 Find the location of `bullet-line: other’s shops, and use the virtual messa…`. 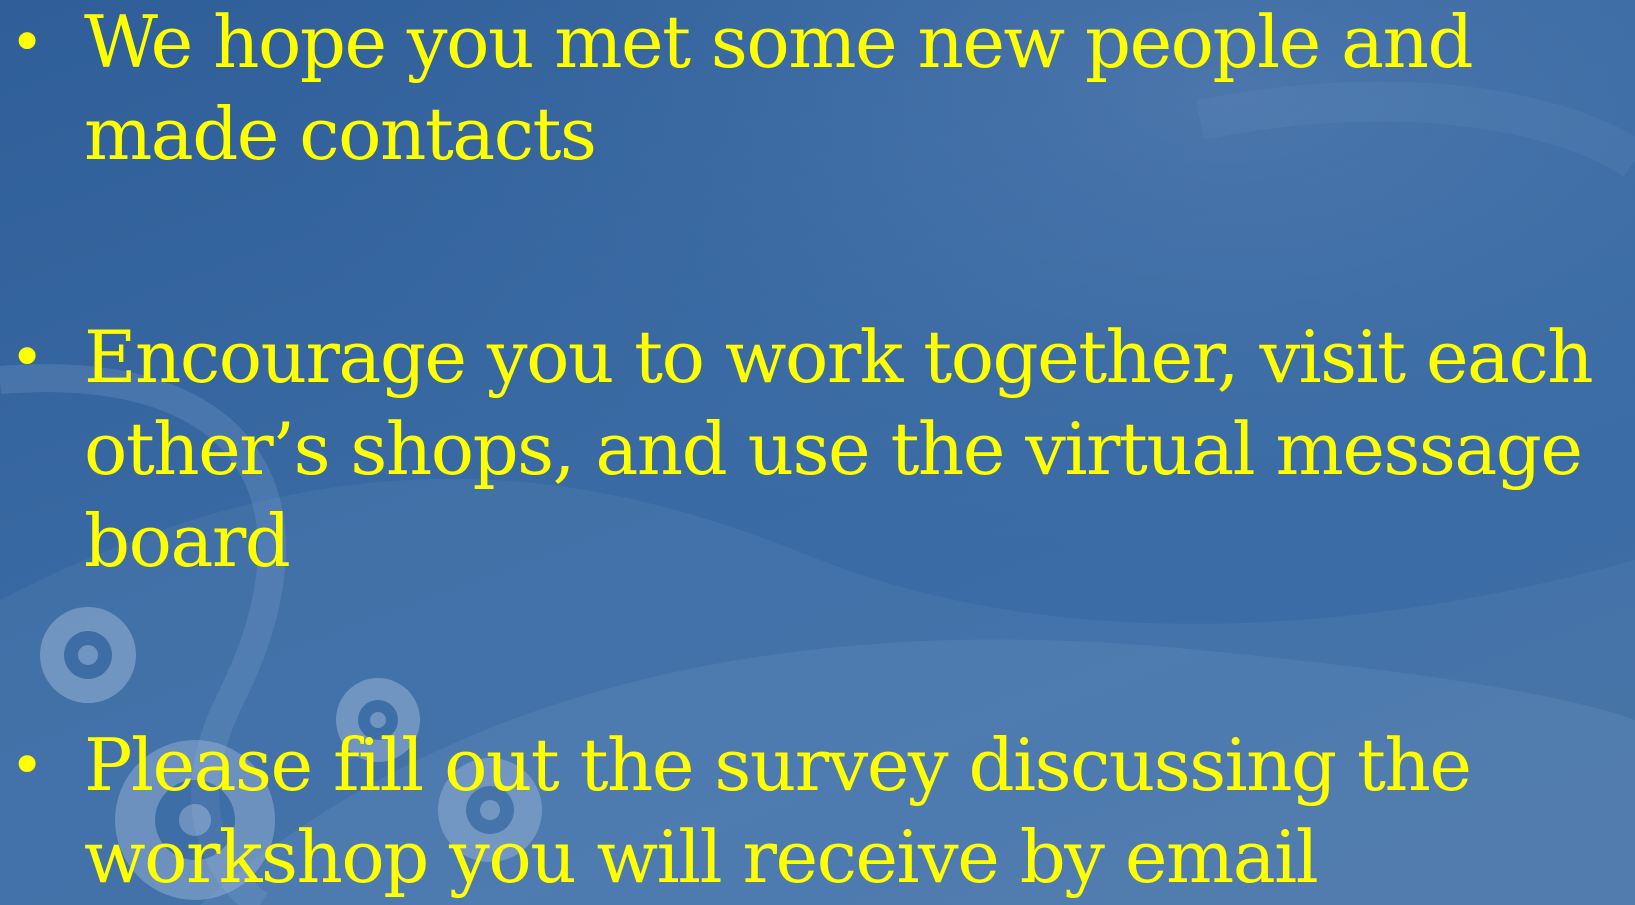

bullet-line: other’s shops, and use the virtual messa… is located at coordinates (833, 449).